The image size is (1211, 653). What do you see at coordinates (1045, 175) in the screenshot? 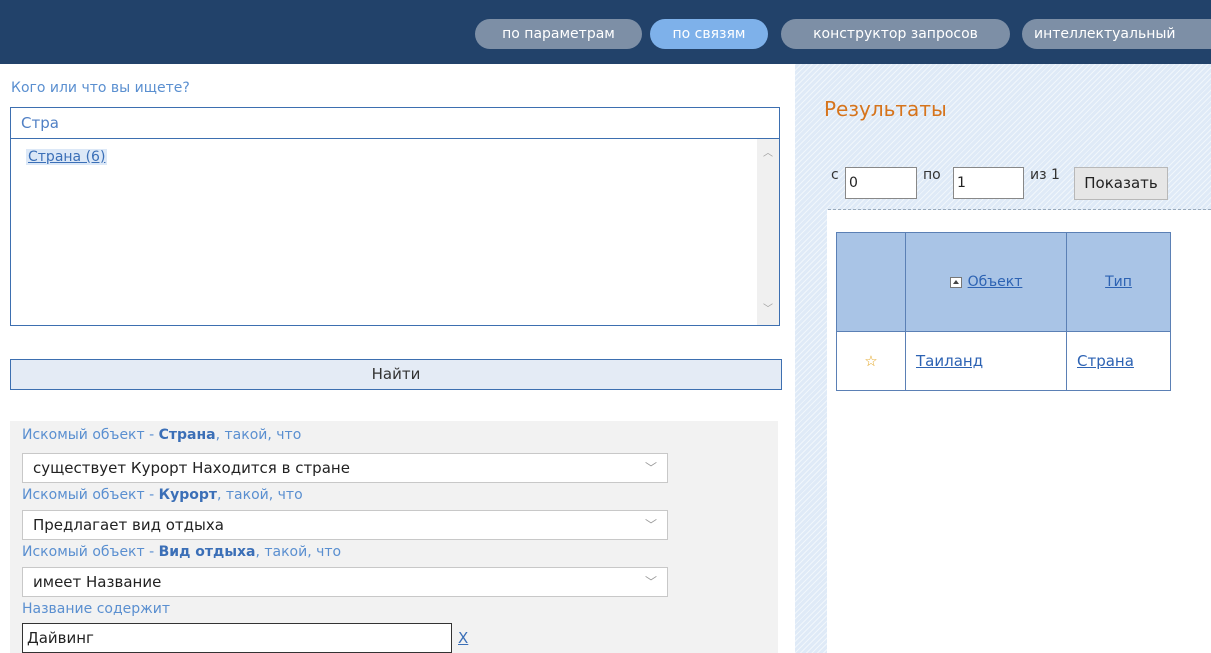
I see `pager-total-label: из 1` at bounding box center [1045, 175].